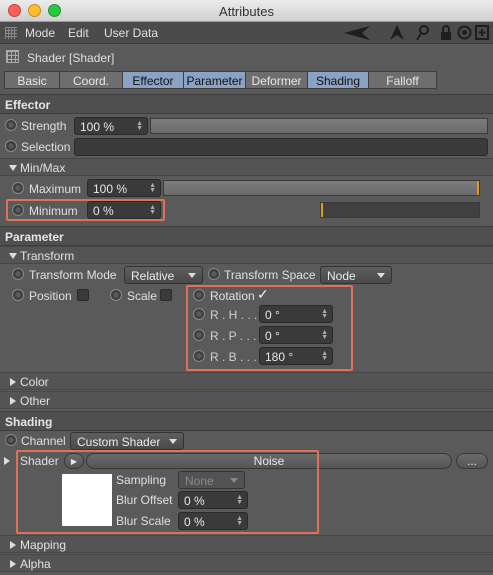 The height and width of the screenshot is (575, 493). I want to click on transform-mode-dropdown: Relative, so click(163, 275).